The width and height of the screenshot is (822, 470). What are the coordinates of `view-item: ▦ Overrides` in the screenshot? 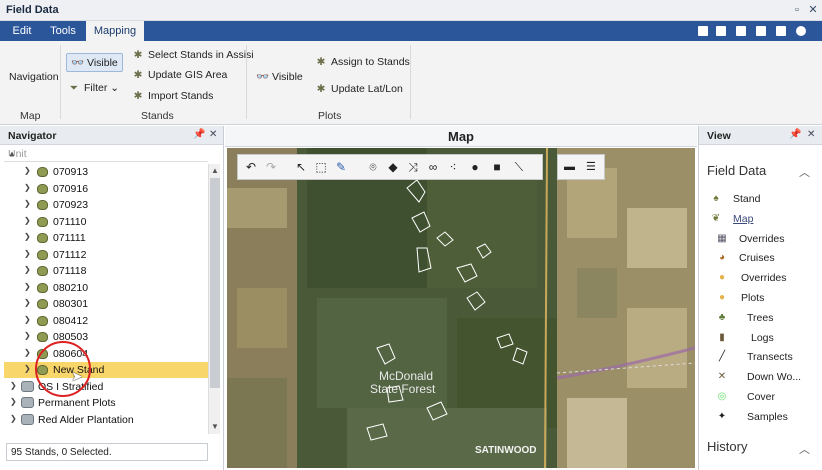 It's located at (768, 240).